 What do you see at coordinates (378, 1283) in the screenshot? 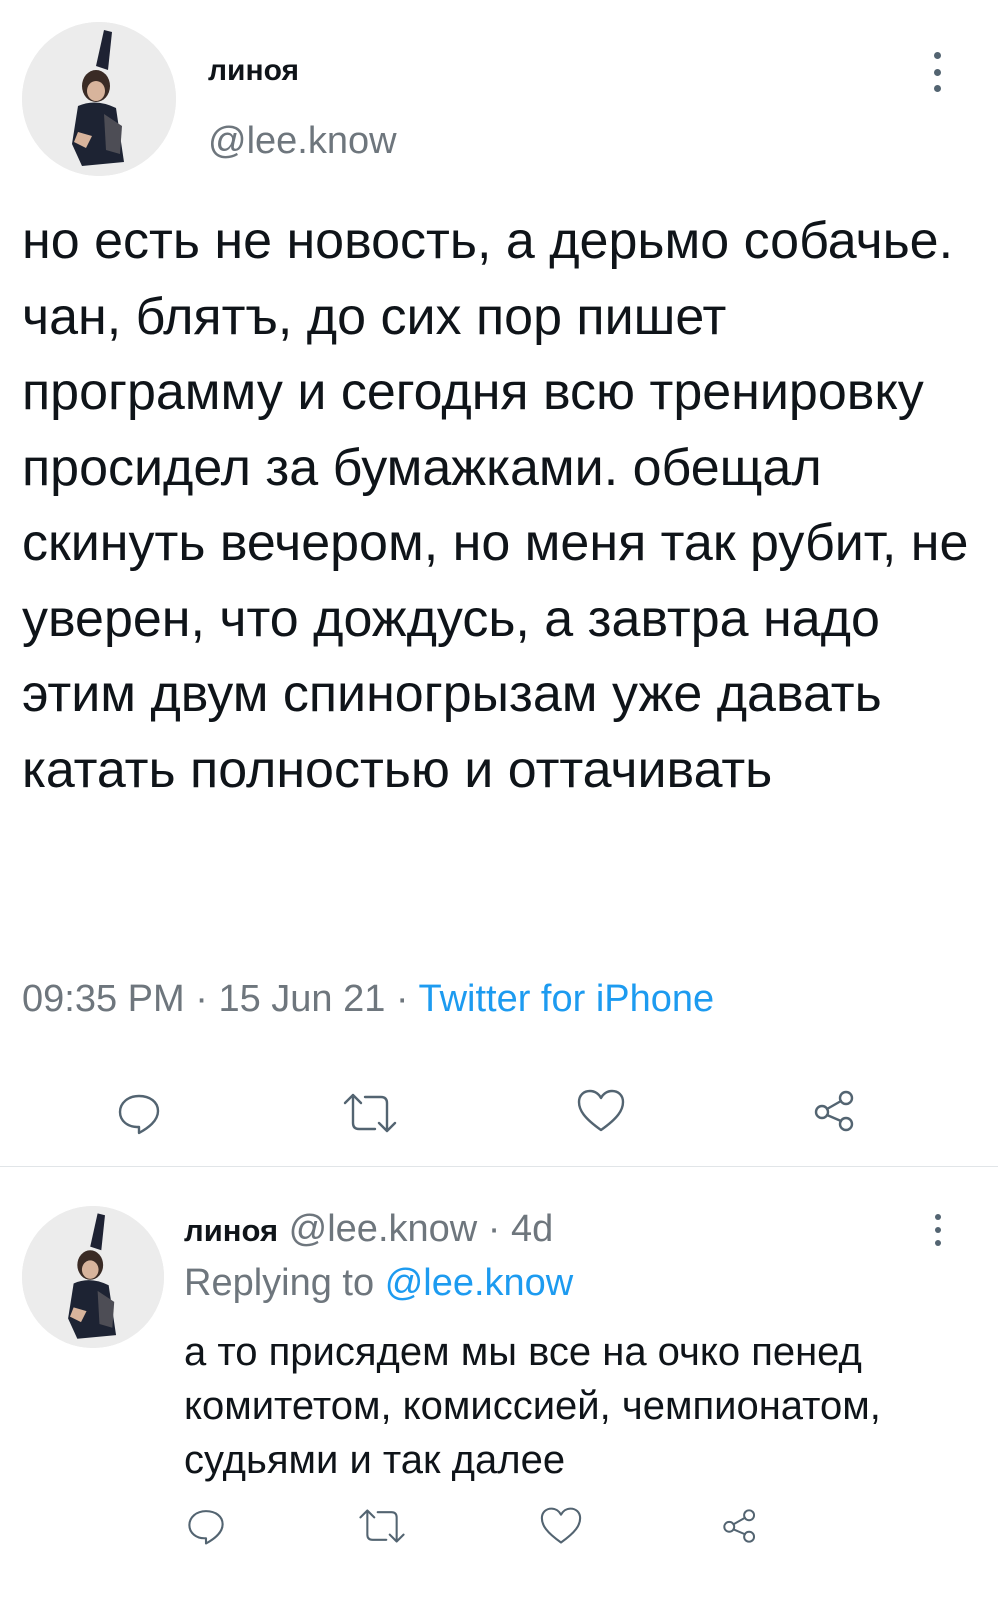
I see `replying-to: Replying to @lee.know` at bounding box center [378, 1283].